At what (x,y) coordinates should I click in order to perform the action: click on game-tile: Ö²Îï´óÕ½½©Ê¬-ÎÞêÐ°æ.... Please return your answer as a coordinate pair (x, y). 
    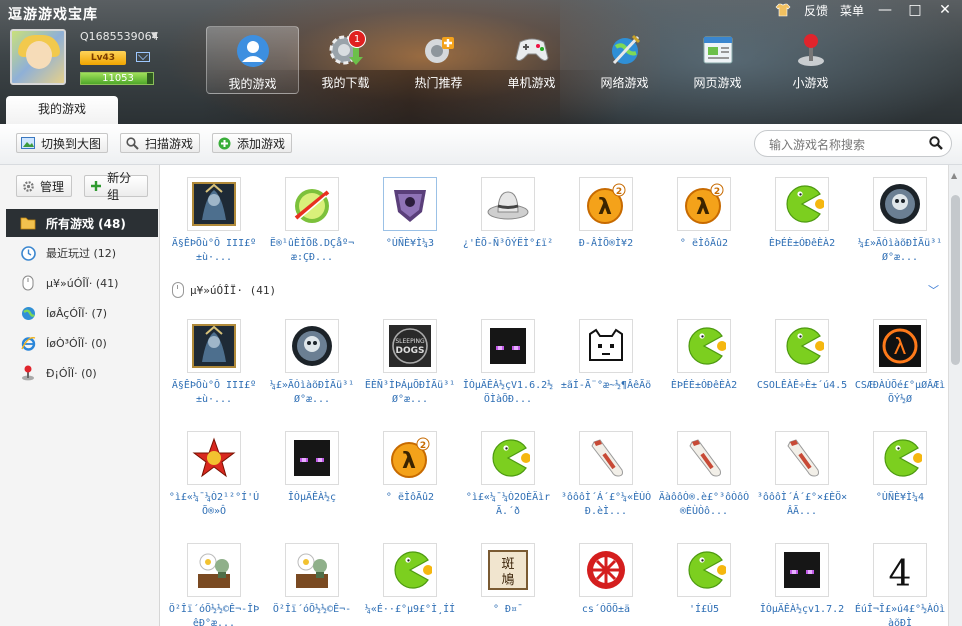
    Looking at the image, I should click on (213, 579).